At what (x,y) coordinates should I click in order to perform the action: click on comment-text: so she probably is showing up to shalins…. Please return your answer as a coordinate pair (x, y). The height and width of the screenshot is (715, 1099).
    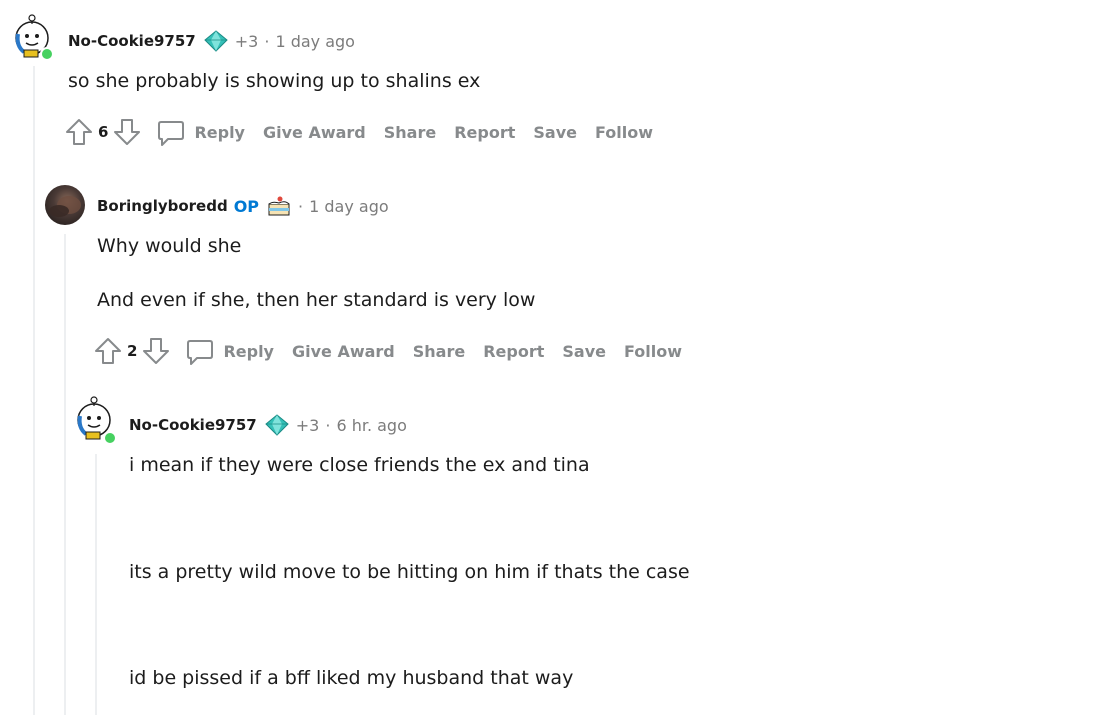
    Looking at the image, I should click on (274, 81).